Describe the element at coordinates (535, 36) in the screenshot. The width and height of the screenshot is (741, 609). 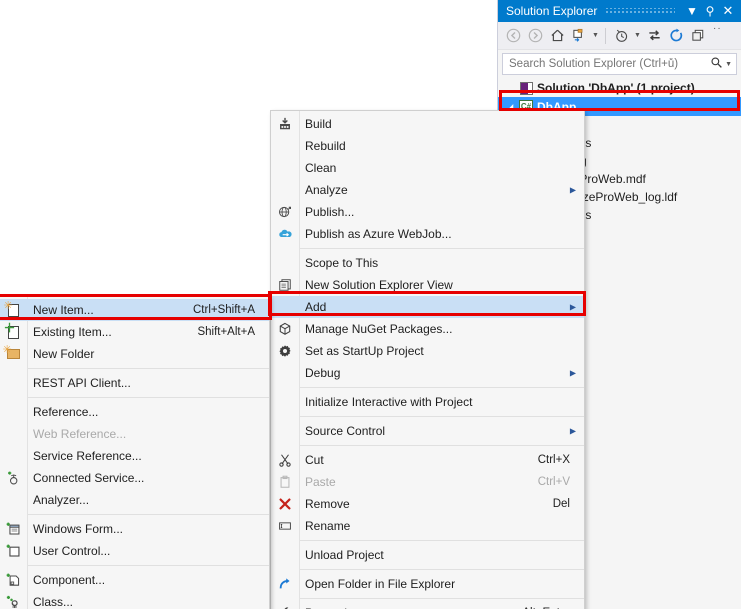
I see `forward-icon` at that location.